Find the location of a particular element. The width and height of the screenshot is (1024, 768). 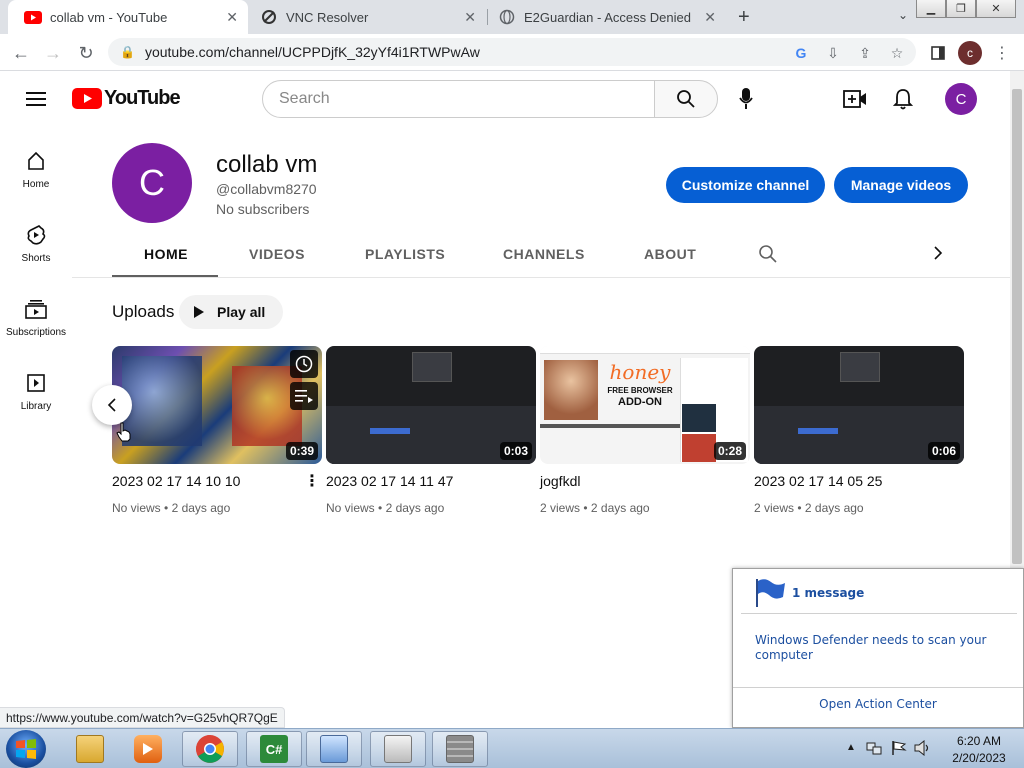

tab-e2guardian: E2Guardian - Access Denied ✕ is located at coordinates (604, 17).